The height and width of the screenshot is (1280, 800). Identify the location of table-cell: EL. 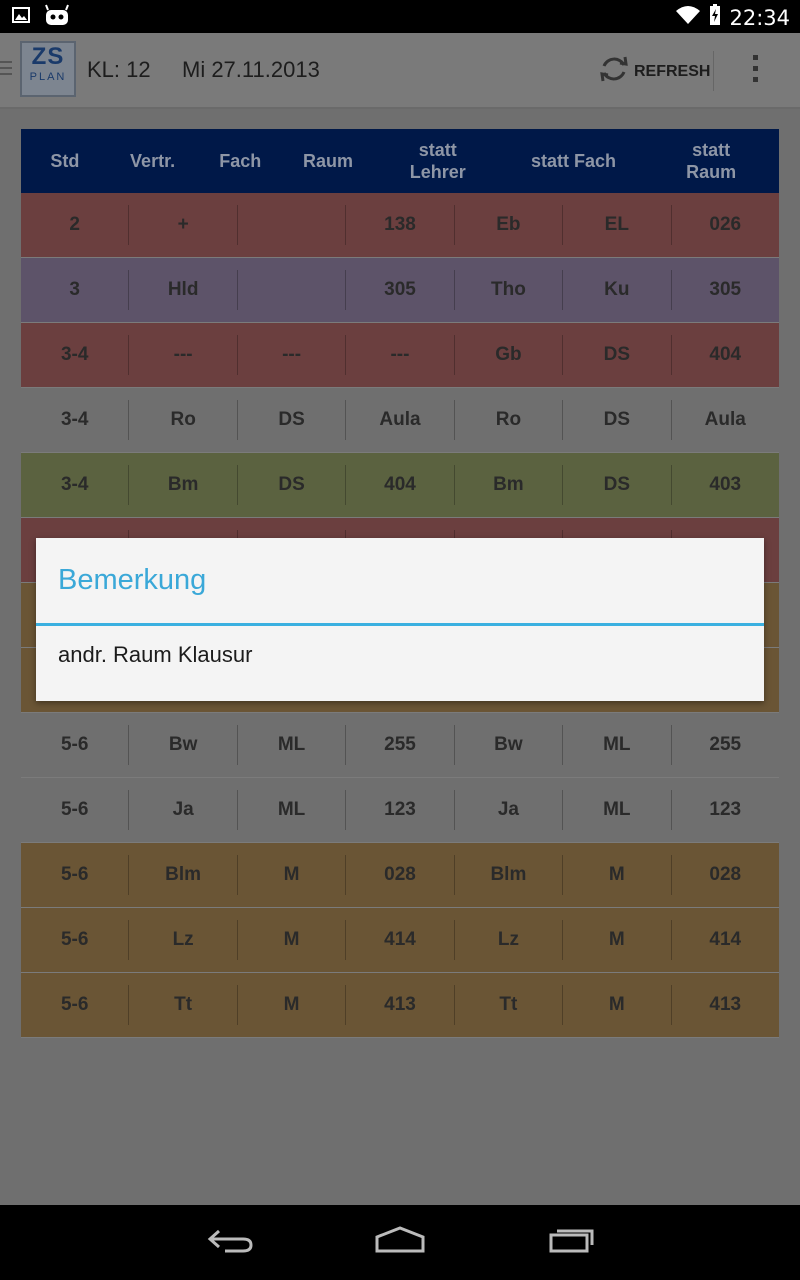
(617, 225).